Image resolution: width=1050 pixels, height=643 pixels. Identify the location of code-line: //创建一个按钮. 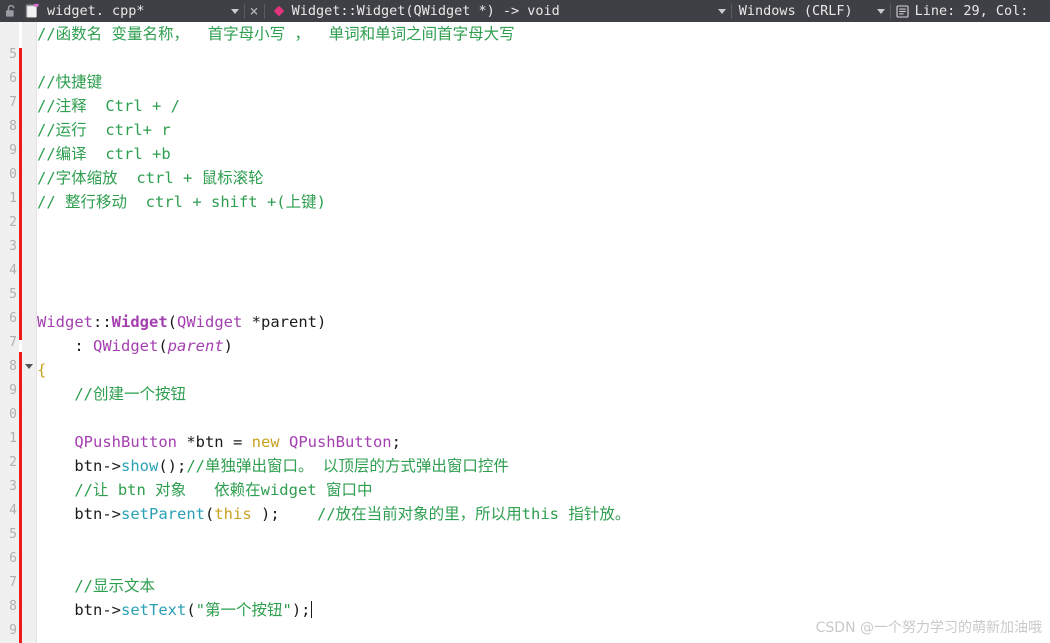
(111, 394).